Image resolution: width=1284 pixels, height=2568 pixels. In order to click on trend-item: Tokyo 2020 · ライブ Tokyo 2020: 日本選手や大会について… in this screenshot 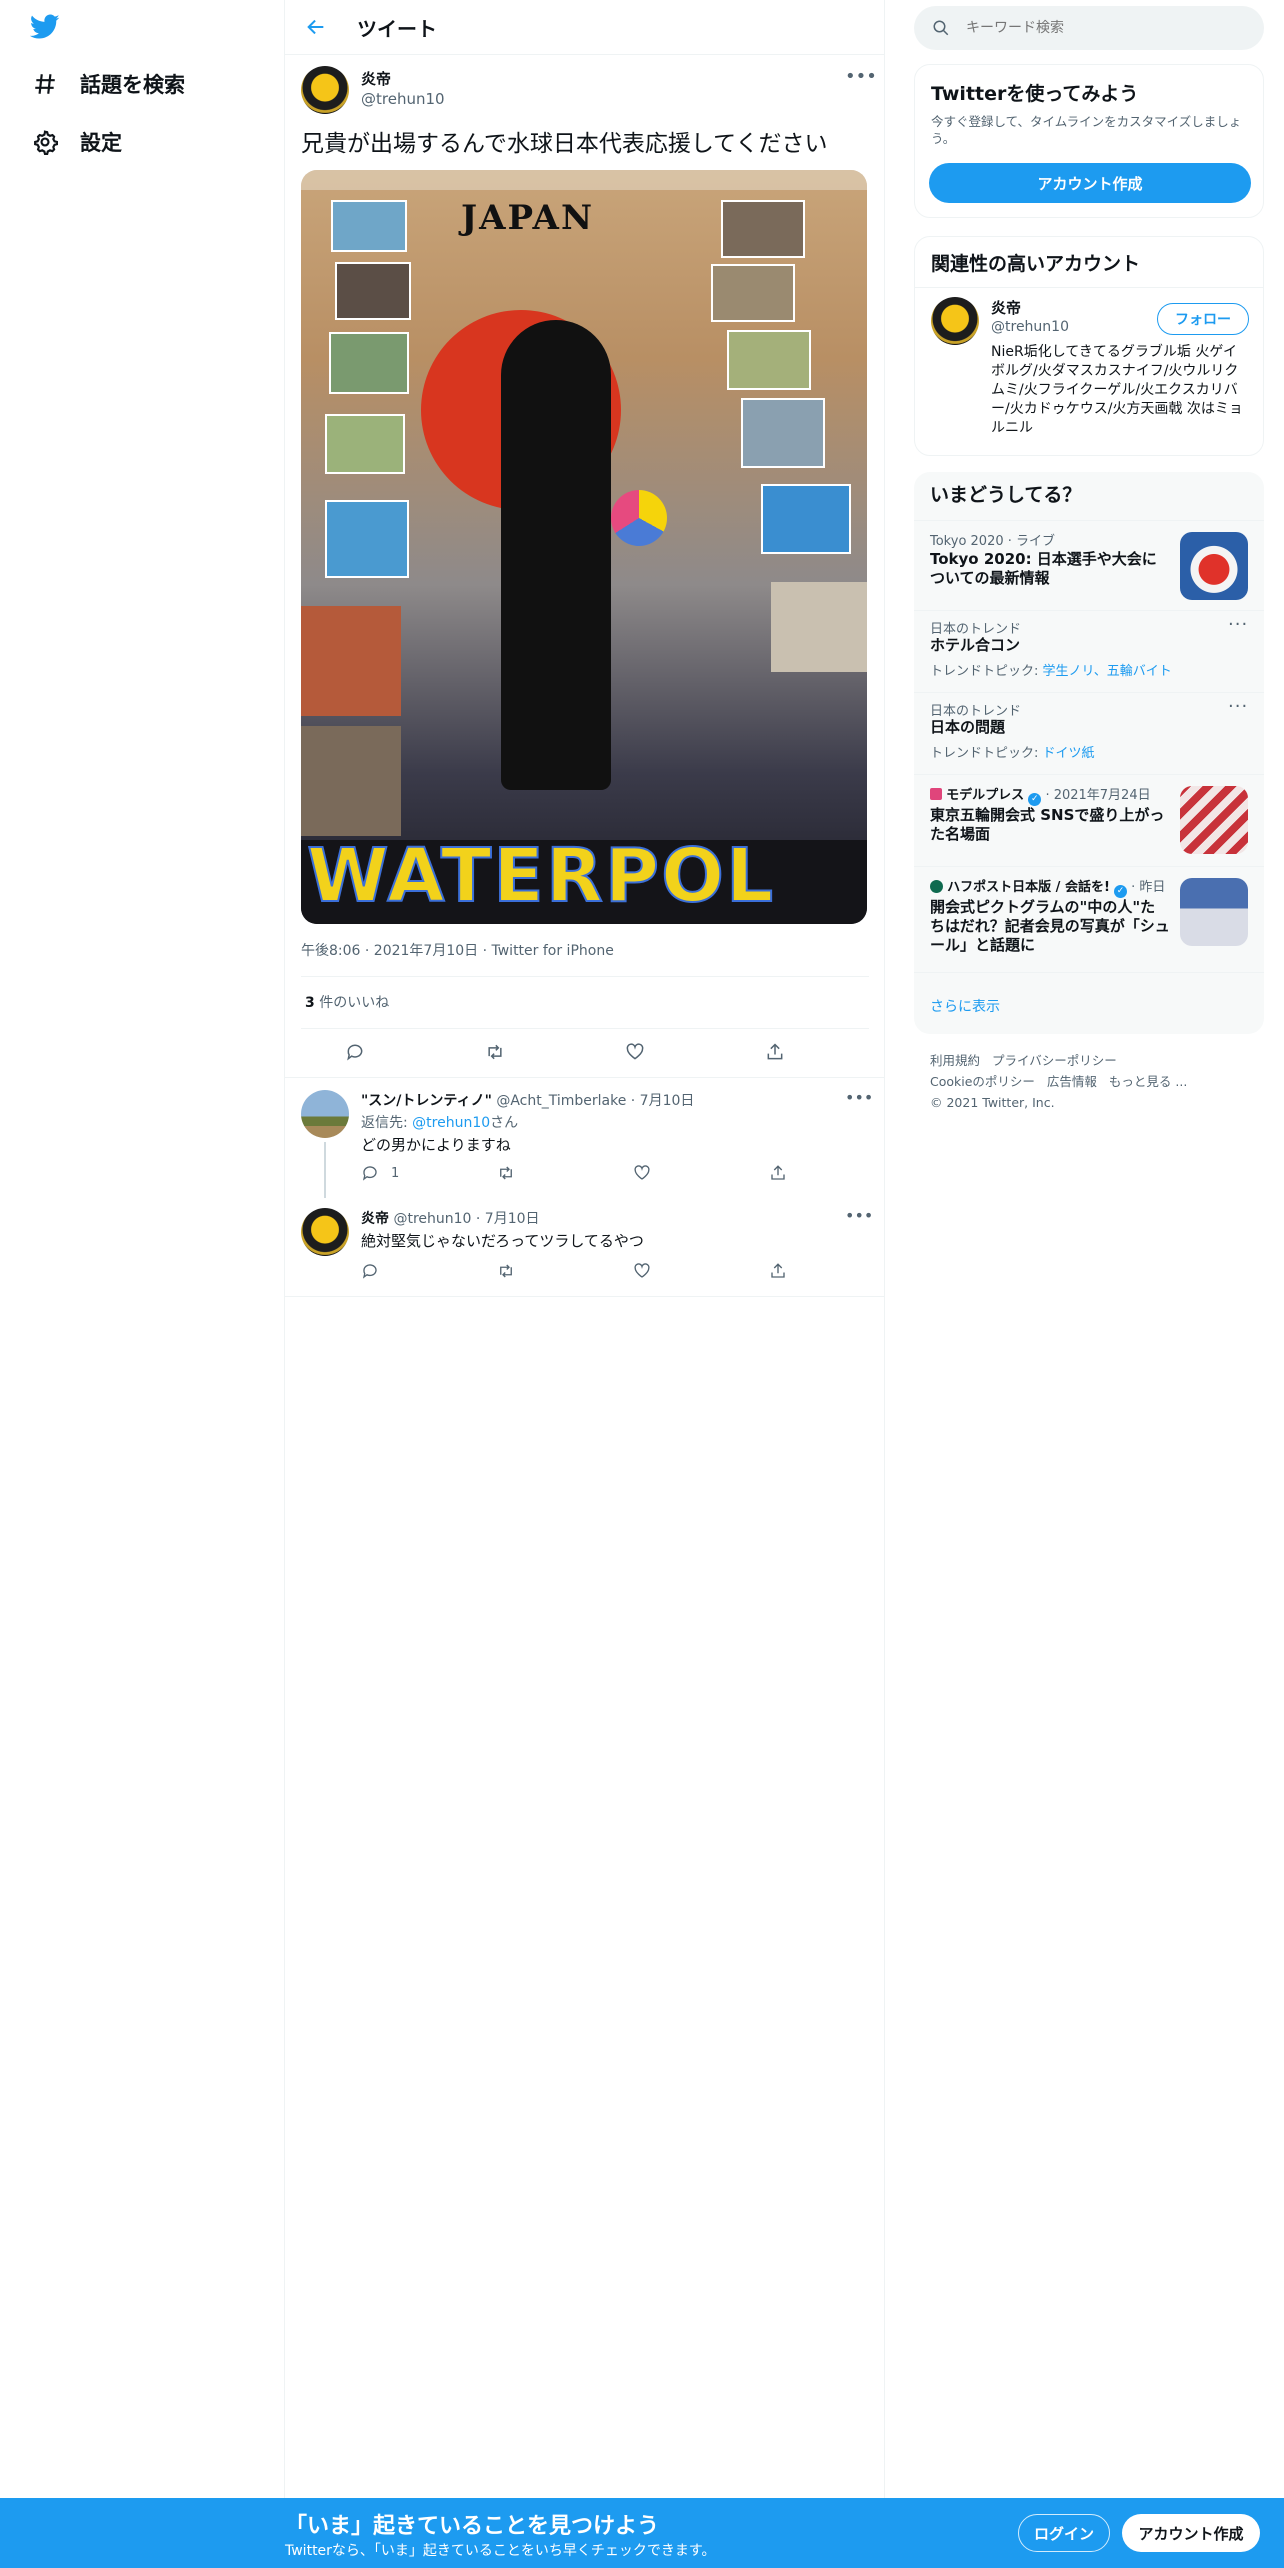, I will do `click(1089, 565)`.